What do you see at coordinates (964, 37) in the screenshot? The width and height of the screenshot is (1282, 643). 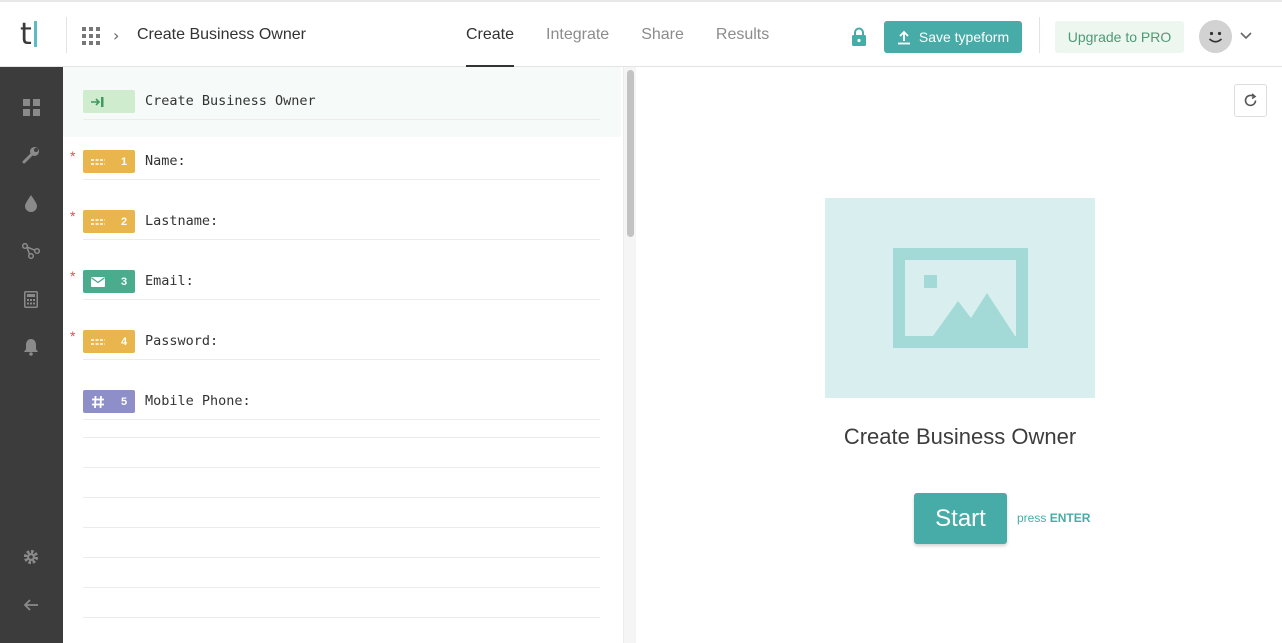 I see `save-typeform-label: Save typeform` at bounding box center [964, 37].